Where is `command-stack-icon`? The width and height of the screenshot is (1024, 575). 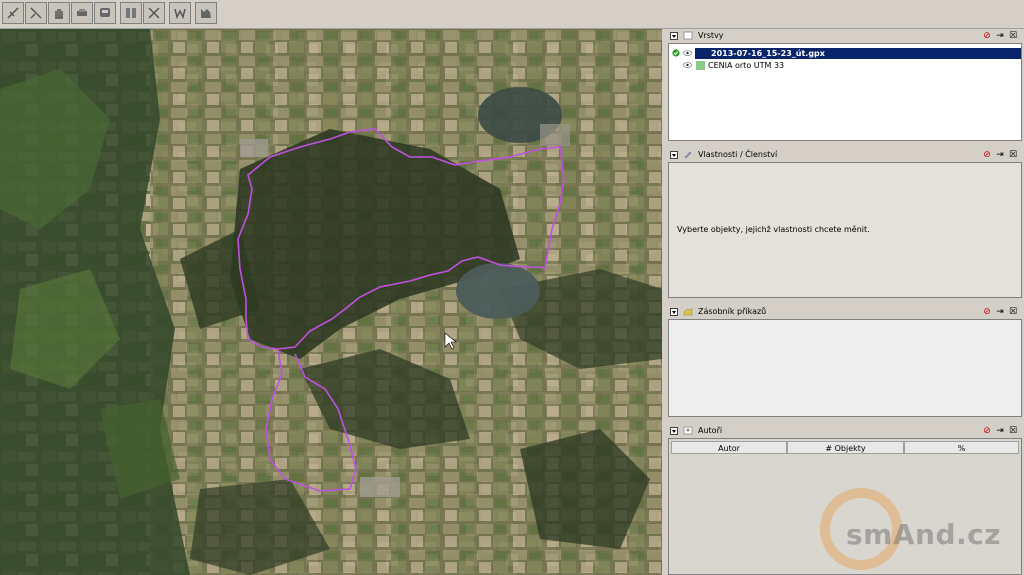 command-stack-icon is located at coordinates (688, 311).